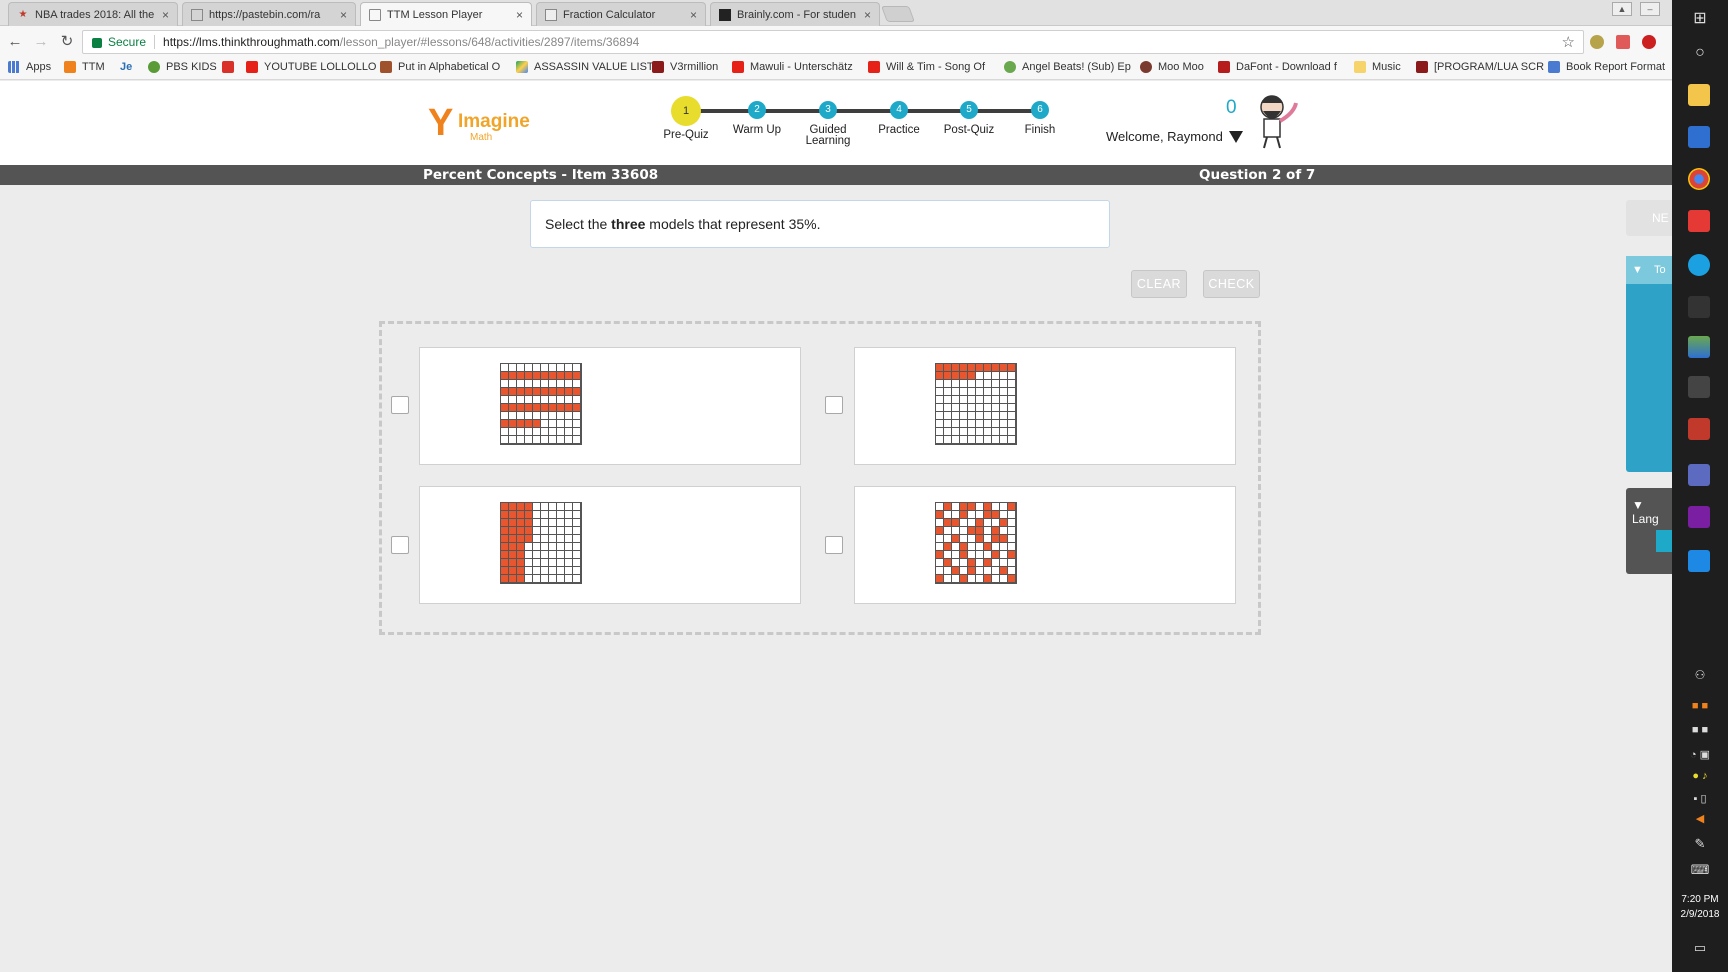  What do you see at coordinates (1700, 798) in the screenshot?
I see `battery-icon: ▪ ▯` at bounding box center [1700, 798].